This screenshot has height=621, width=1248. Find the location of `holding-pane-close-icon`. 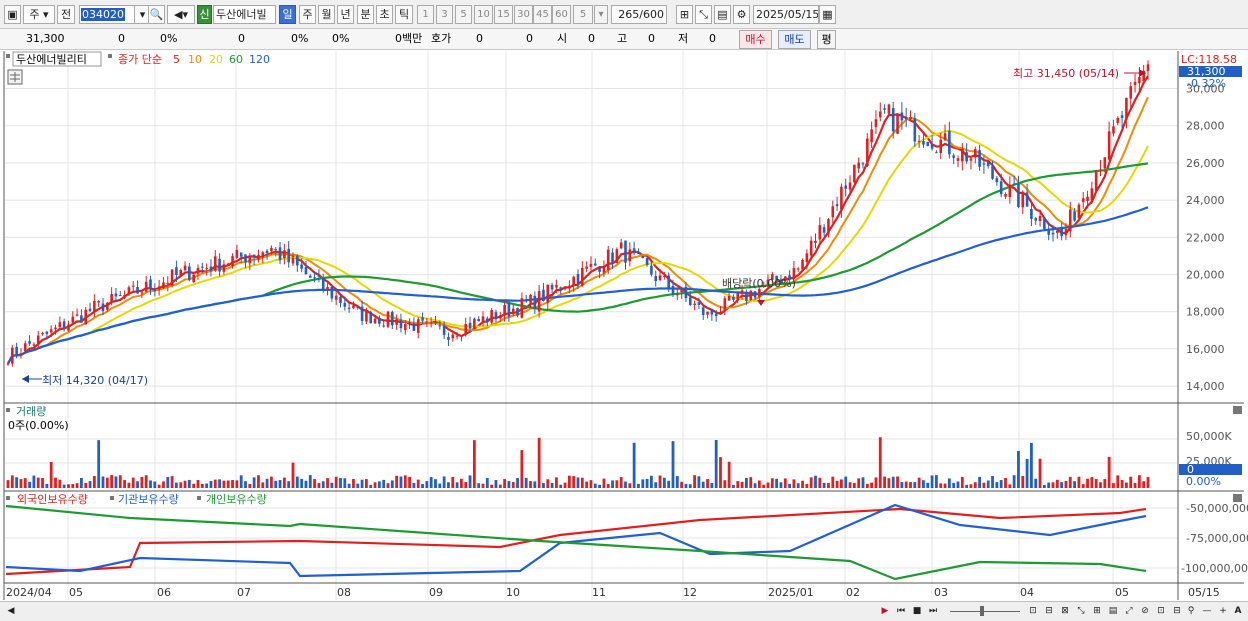

holding-pane-close-icon is located at coordinates (1237, 498).